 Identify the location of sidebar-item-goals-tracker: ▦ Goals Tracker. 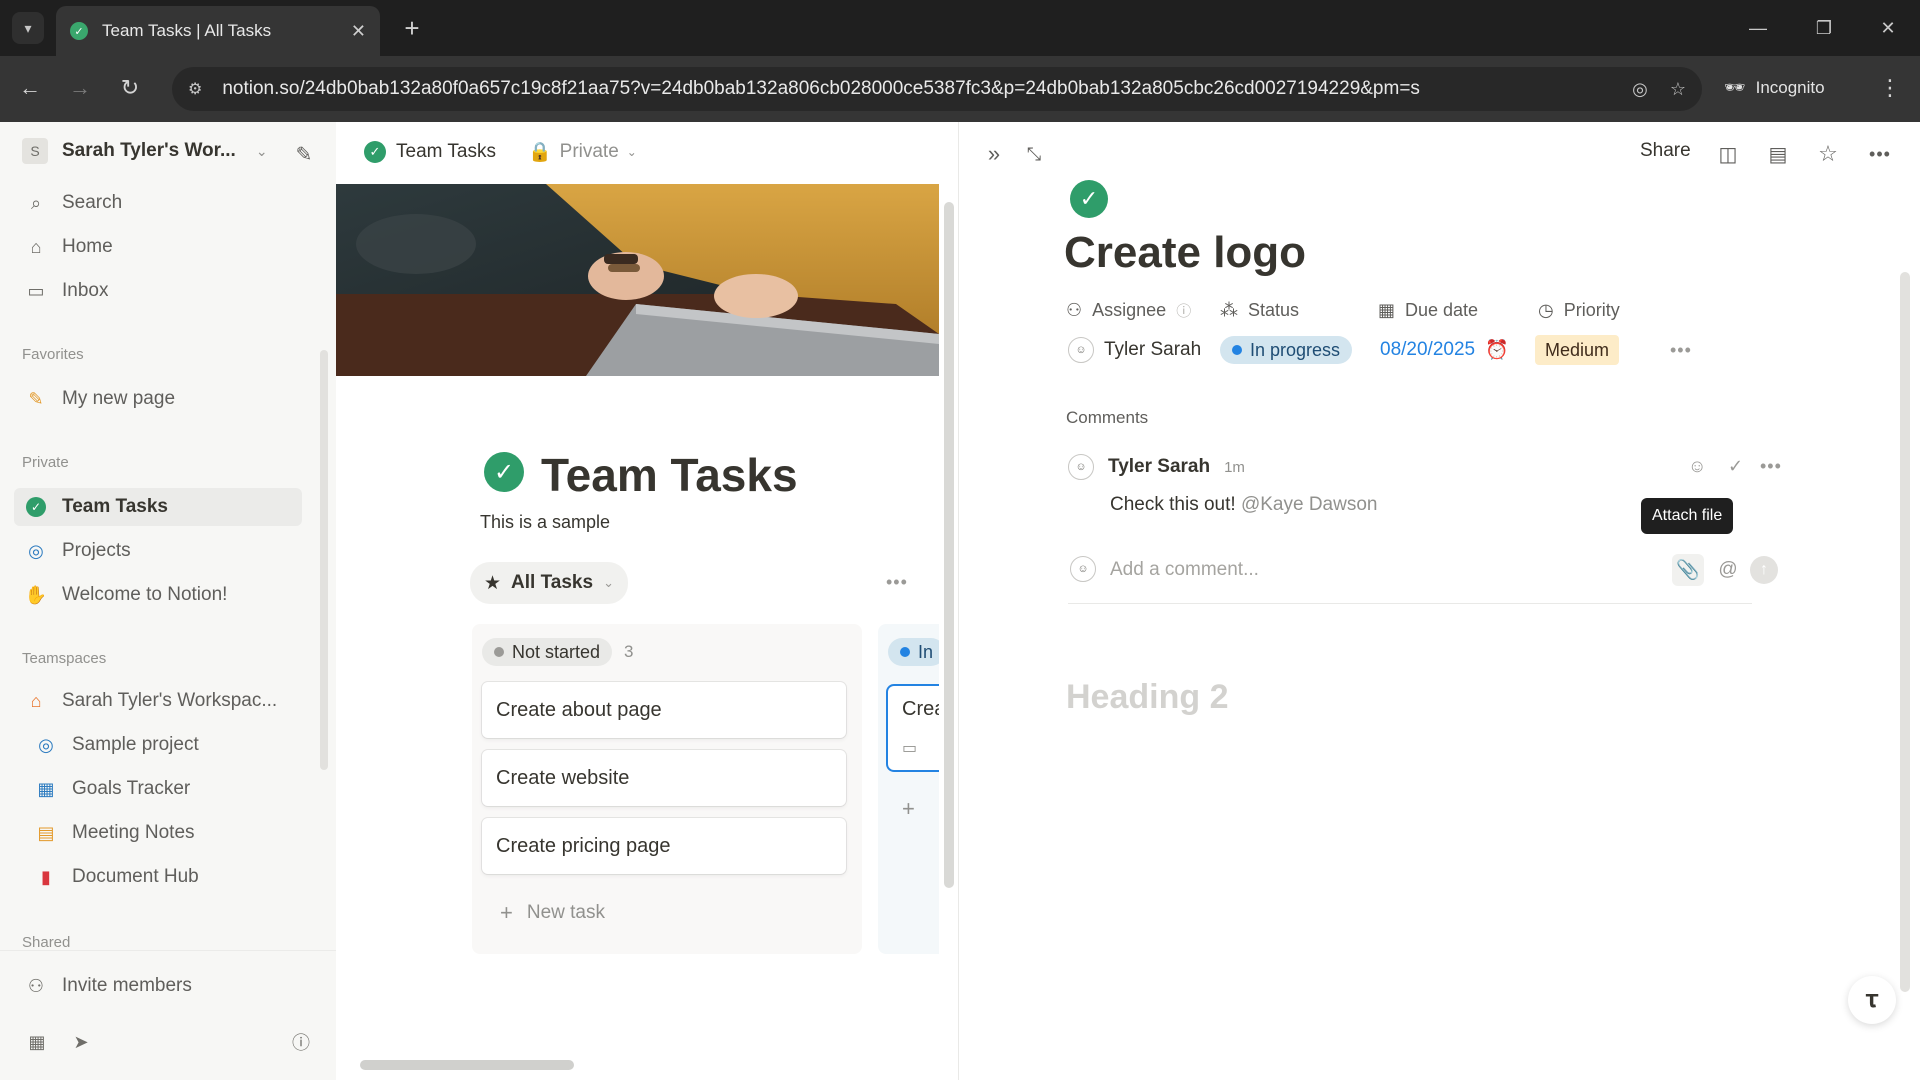
(163, 789).